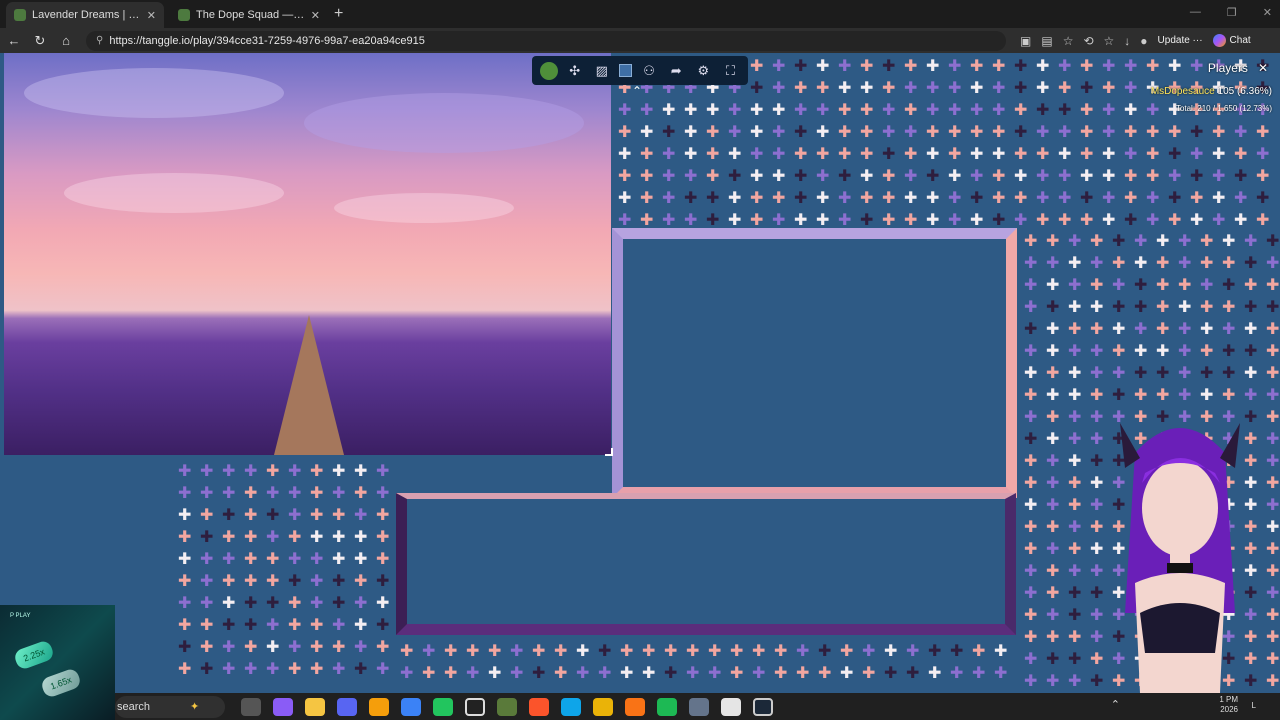 The image size is (1280, 720). Describe the element at coordinates (251, 706) in the screenshot. I see `task-view-icon` at that location.